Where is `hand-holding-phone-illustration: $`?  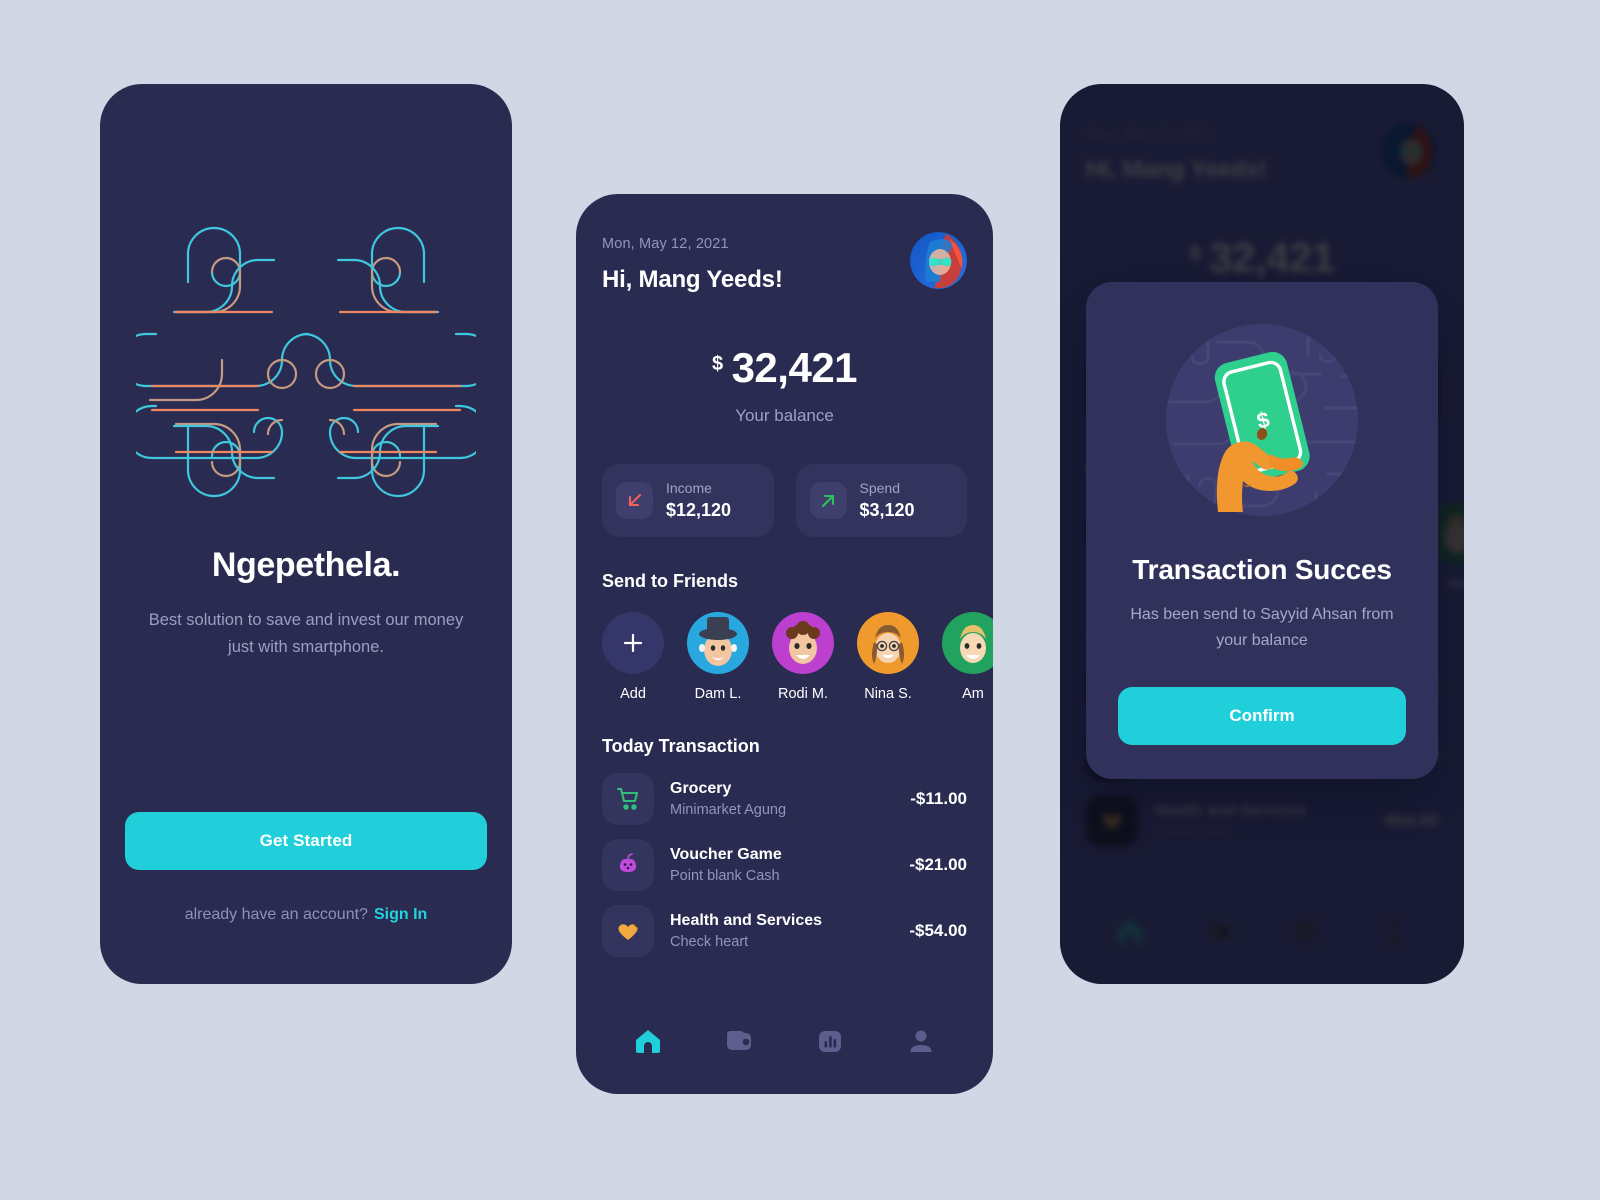 hand-holding-phone-illustration: $ is located at coordinates (1262, 420).